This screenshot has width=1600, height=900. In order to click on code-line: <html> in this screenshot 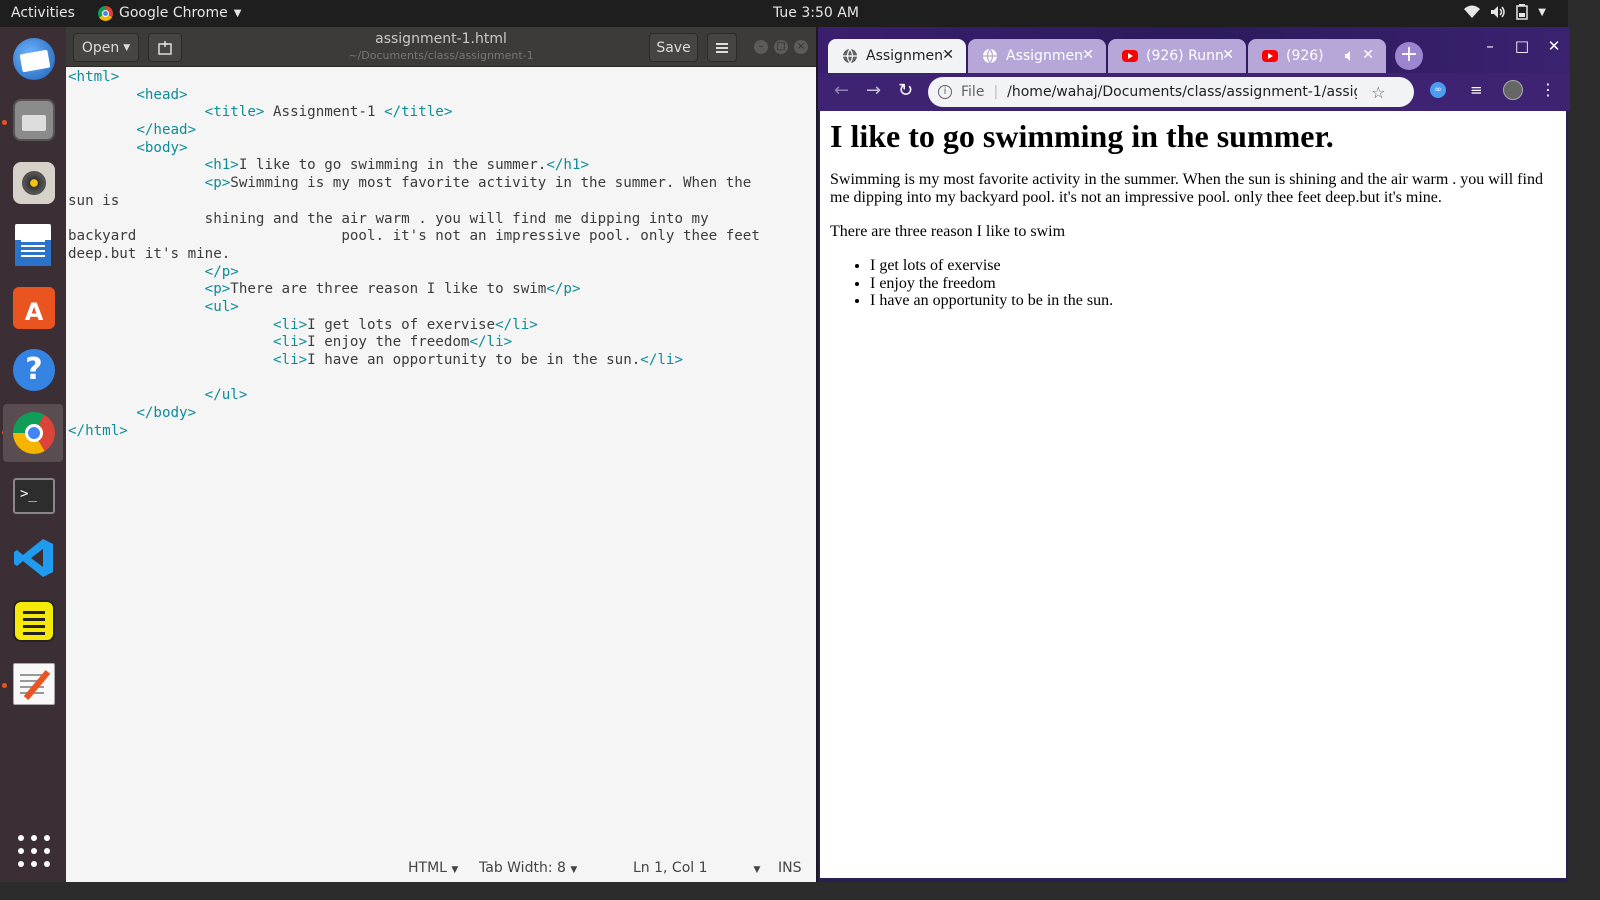, I will do `click(441, 78)`.